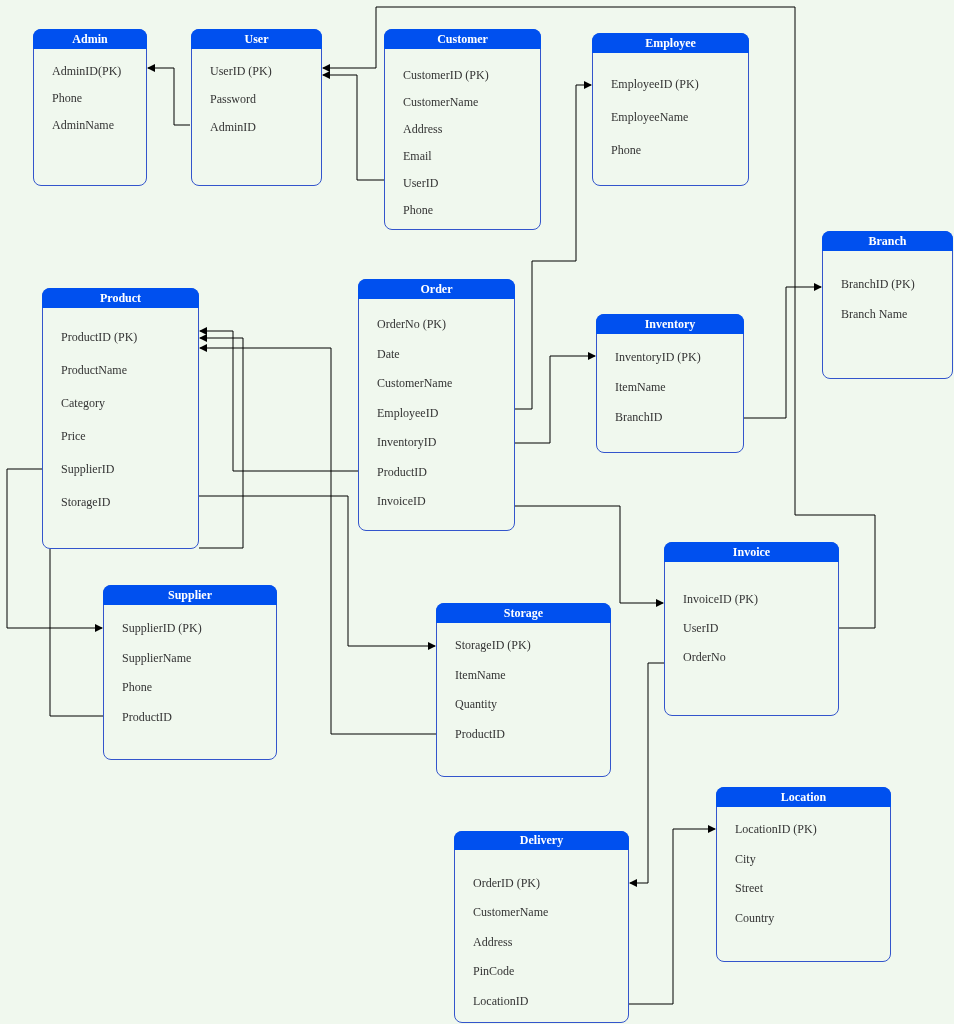 The height and width of the screenshot is (1024, 954). Describe the element at coordinates (88, 469) in the screenshot. I see `field-label: SupplierID` at that location.